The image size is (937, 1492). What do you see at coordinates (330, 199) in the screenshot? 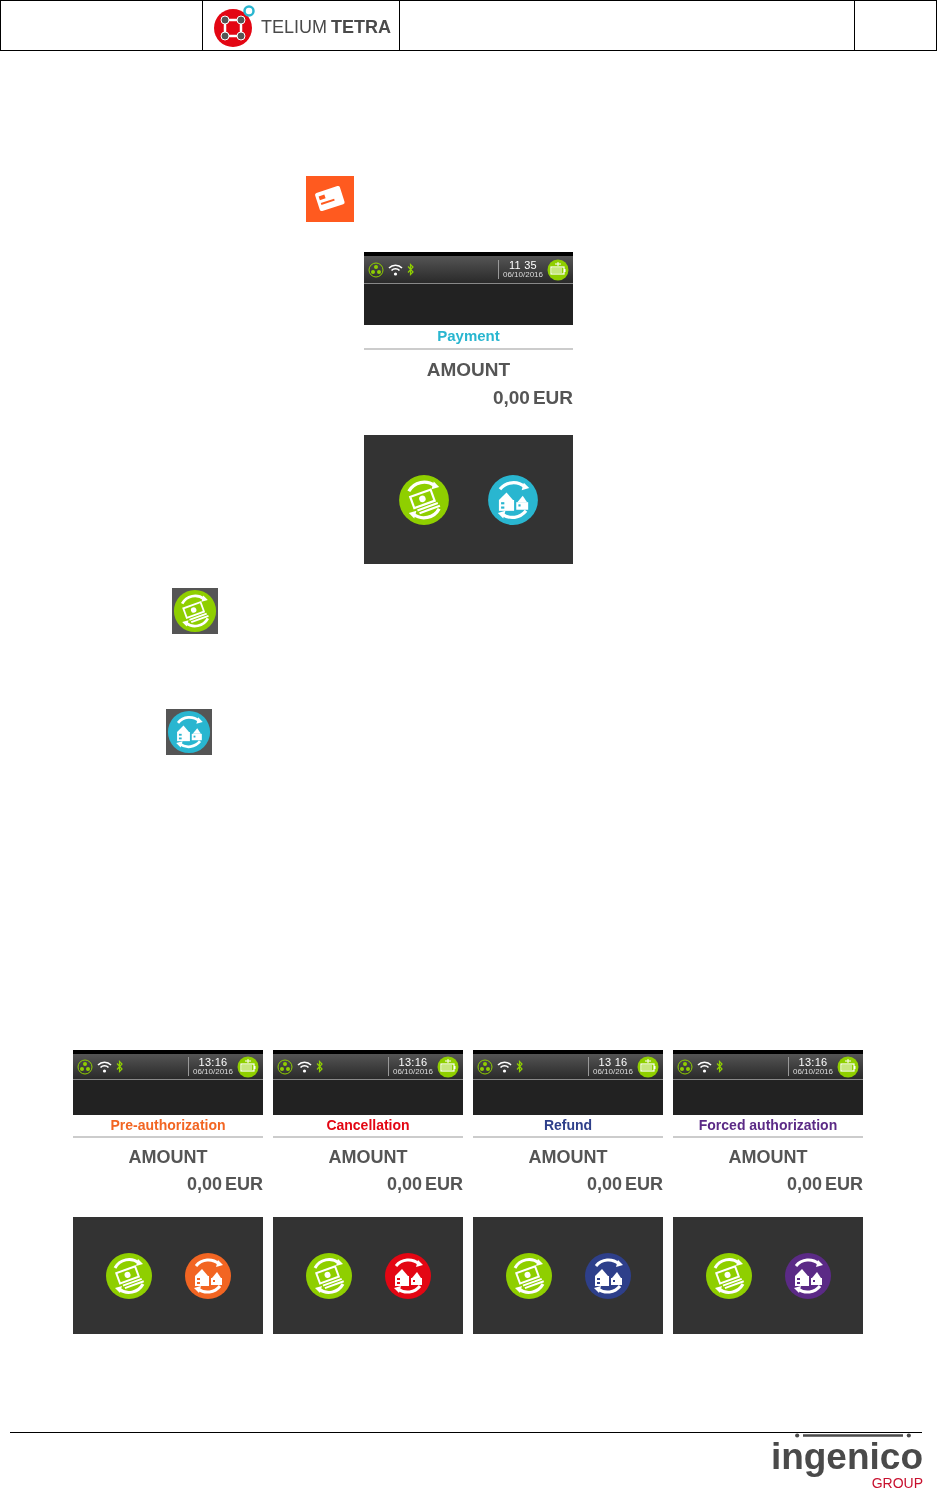
I see `card-icon` at bounding box center [330, 199].